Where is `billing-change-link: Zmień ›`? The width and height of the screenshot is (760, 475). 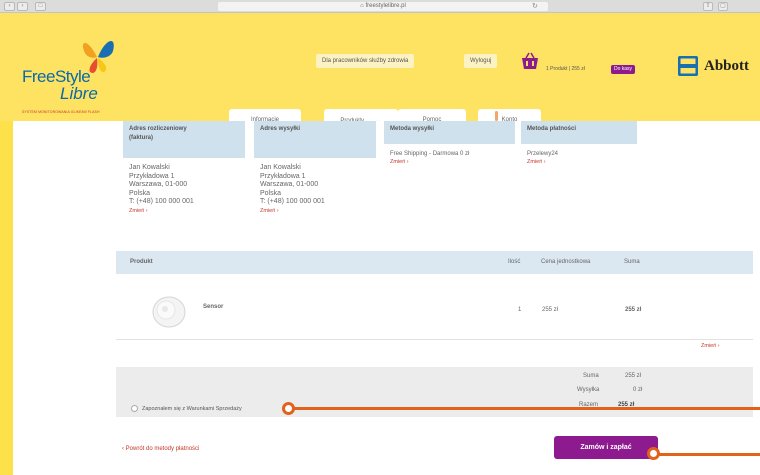 billing-change-link: Zmień › is located at coordinates (184, 211).